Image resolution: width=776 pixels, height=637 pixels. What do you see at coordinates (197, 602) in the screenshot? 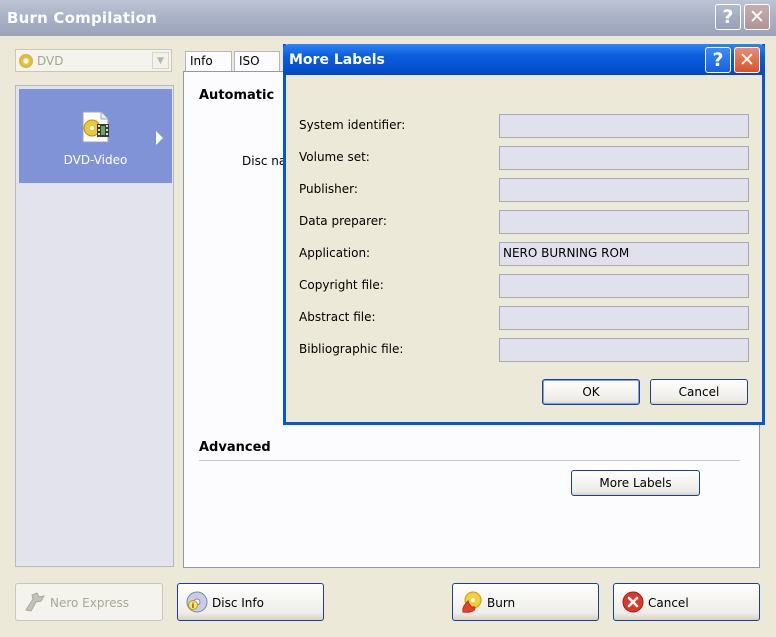
I see `disc-info-icon: i` at bounding box center [197, 602].